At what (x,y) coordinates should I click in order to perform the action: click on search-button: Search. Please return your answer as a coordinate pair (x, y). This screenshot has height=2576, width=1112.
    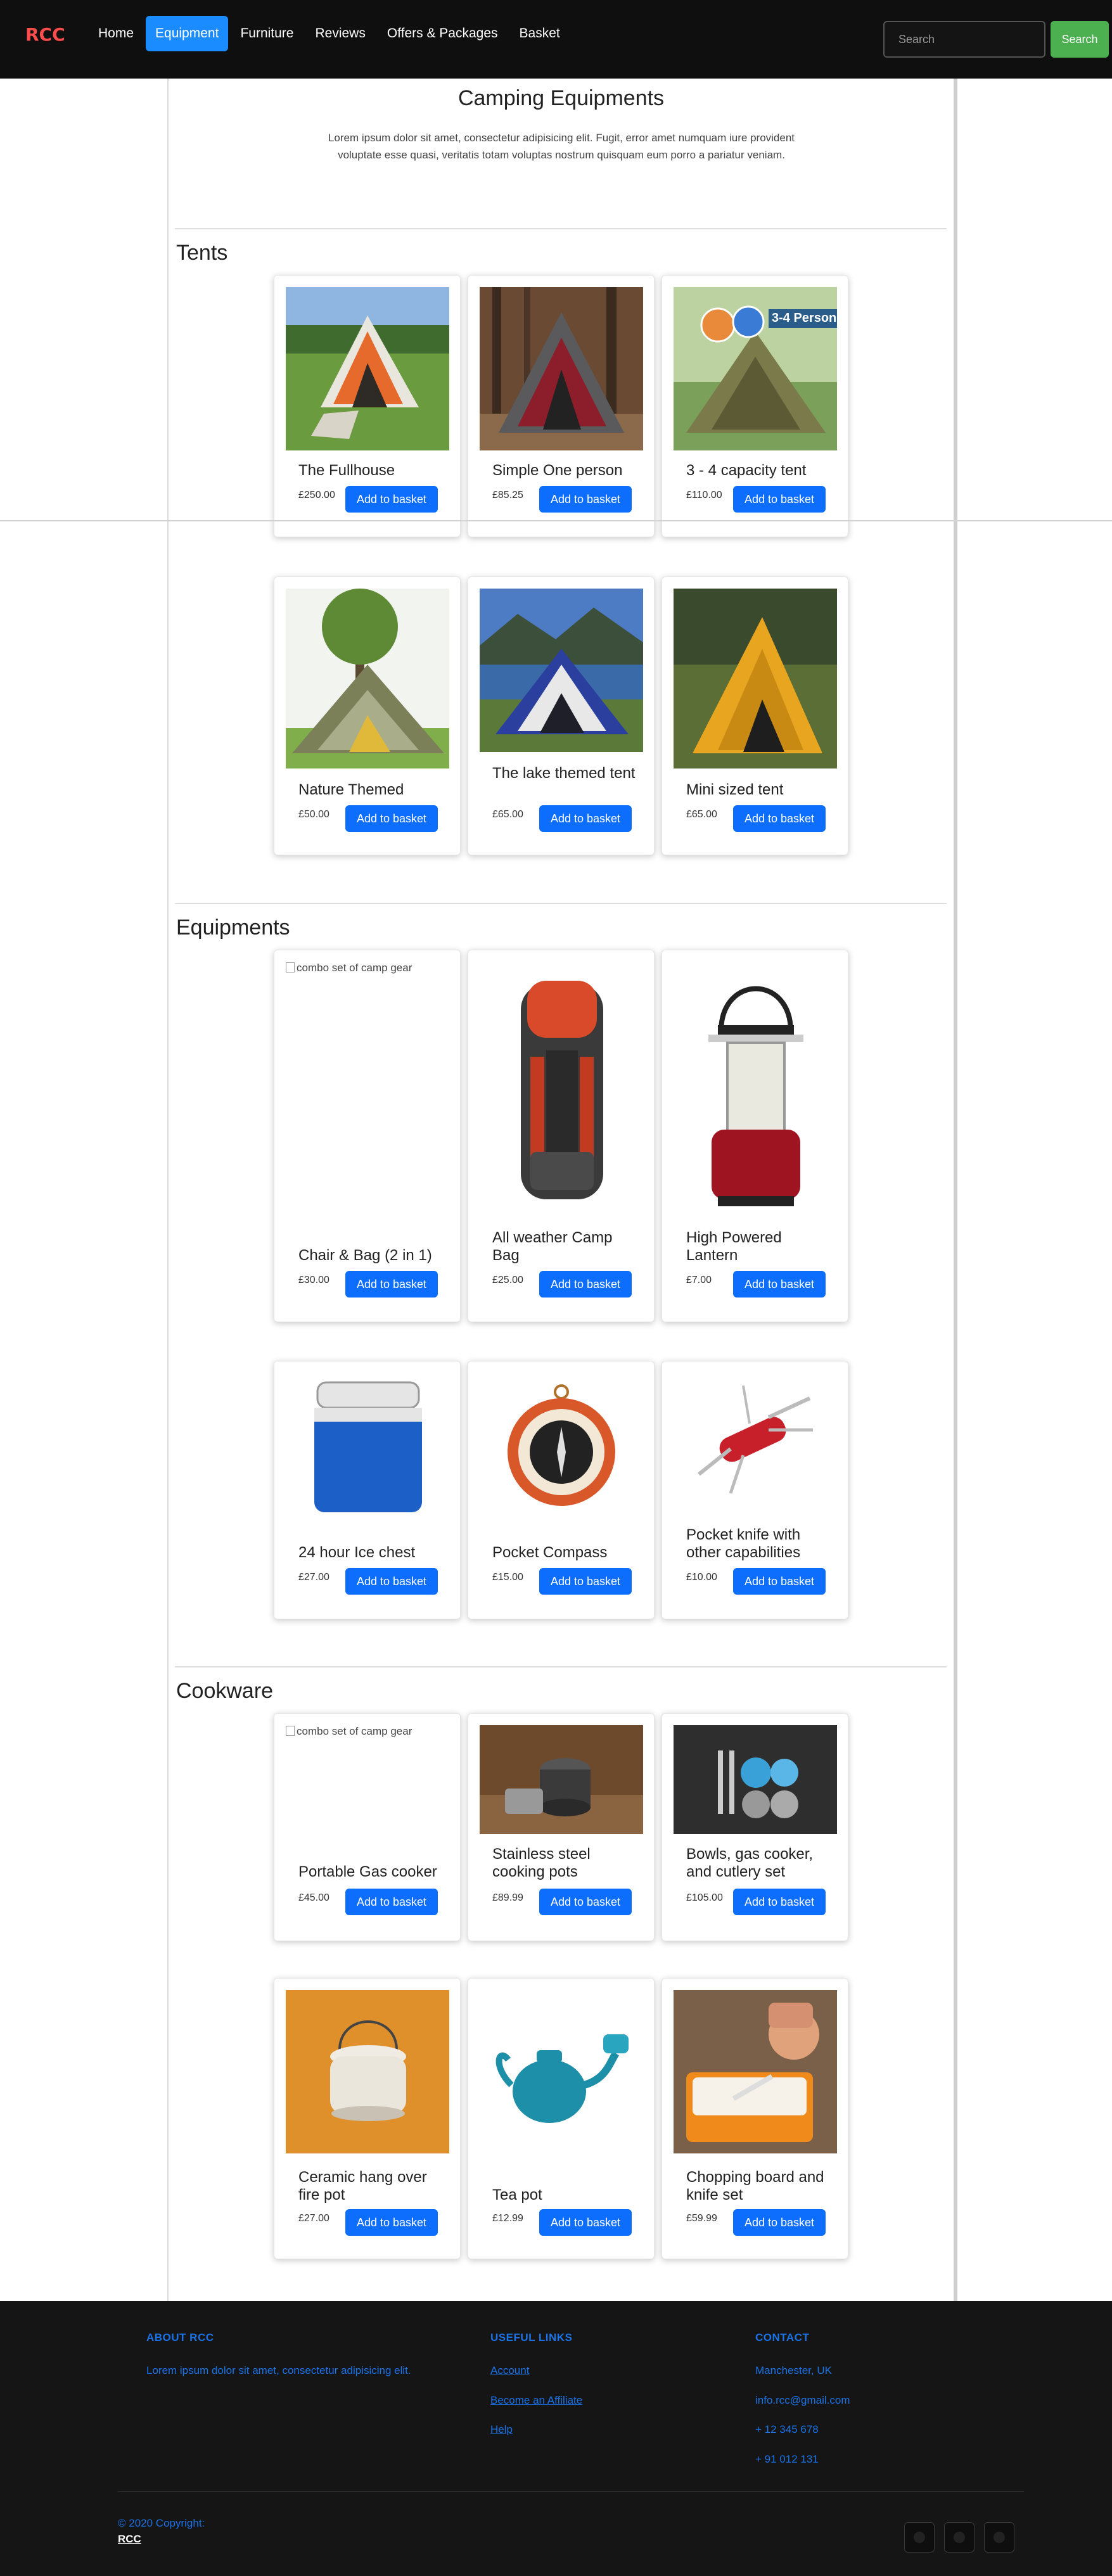
    Looking at the image, I should click on (1080, 40).